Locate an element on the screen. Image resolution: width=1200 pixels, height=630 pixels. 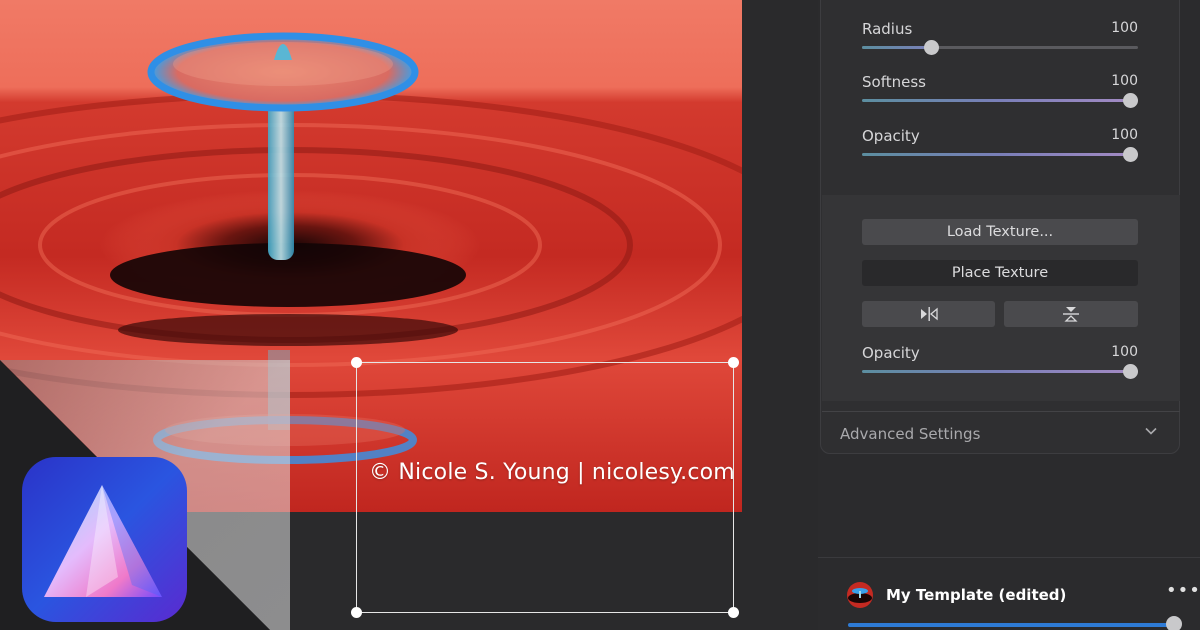
radius-thumb is located at coordinates (931, 47).